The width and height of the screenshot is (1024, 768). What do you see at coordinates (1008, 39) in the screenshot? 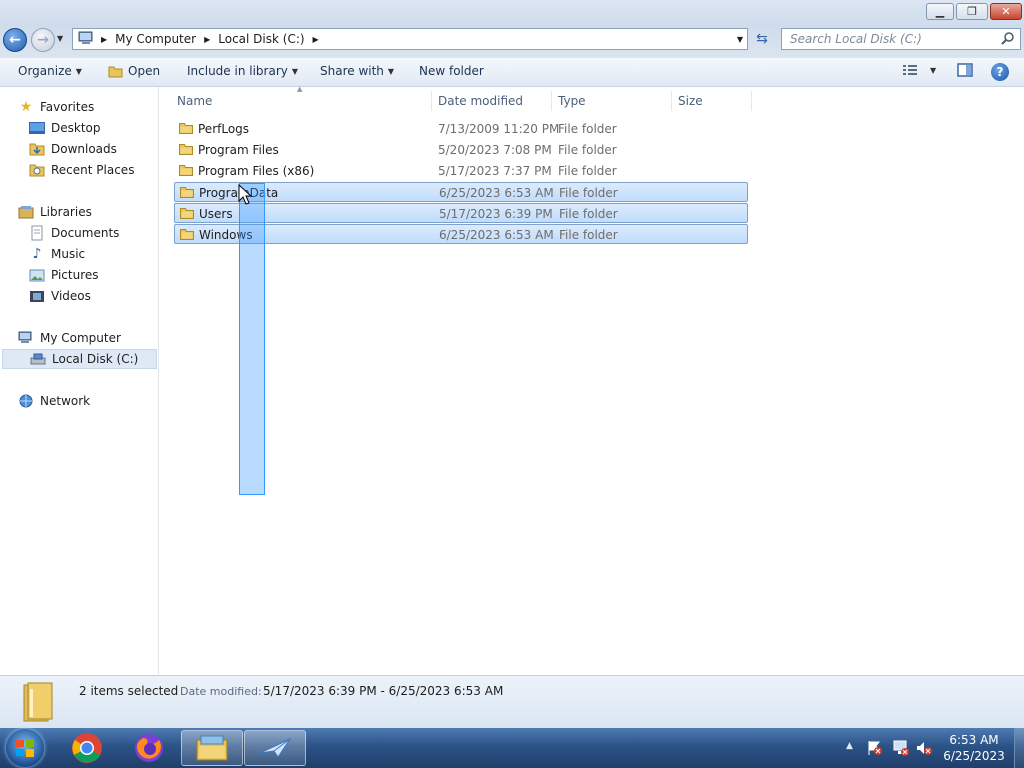
I see `search-icon` at bounding box center [1008, 39].